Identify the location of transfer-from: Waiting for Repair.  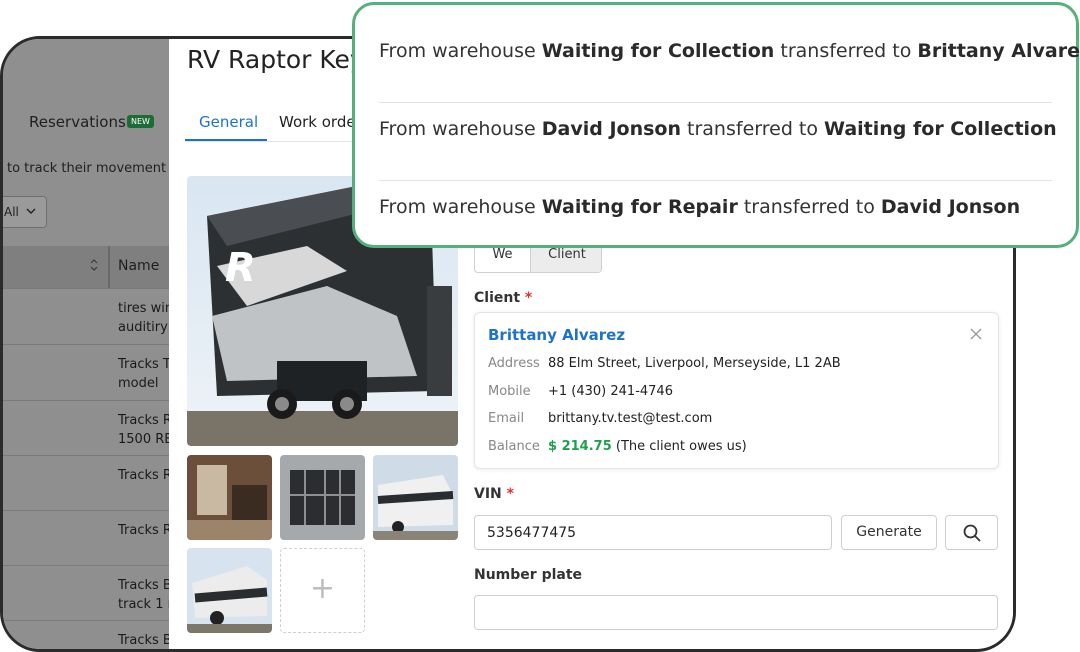
(639, 207).